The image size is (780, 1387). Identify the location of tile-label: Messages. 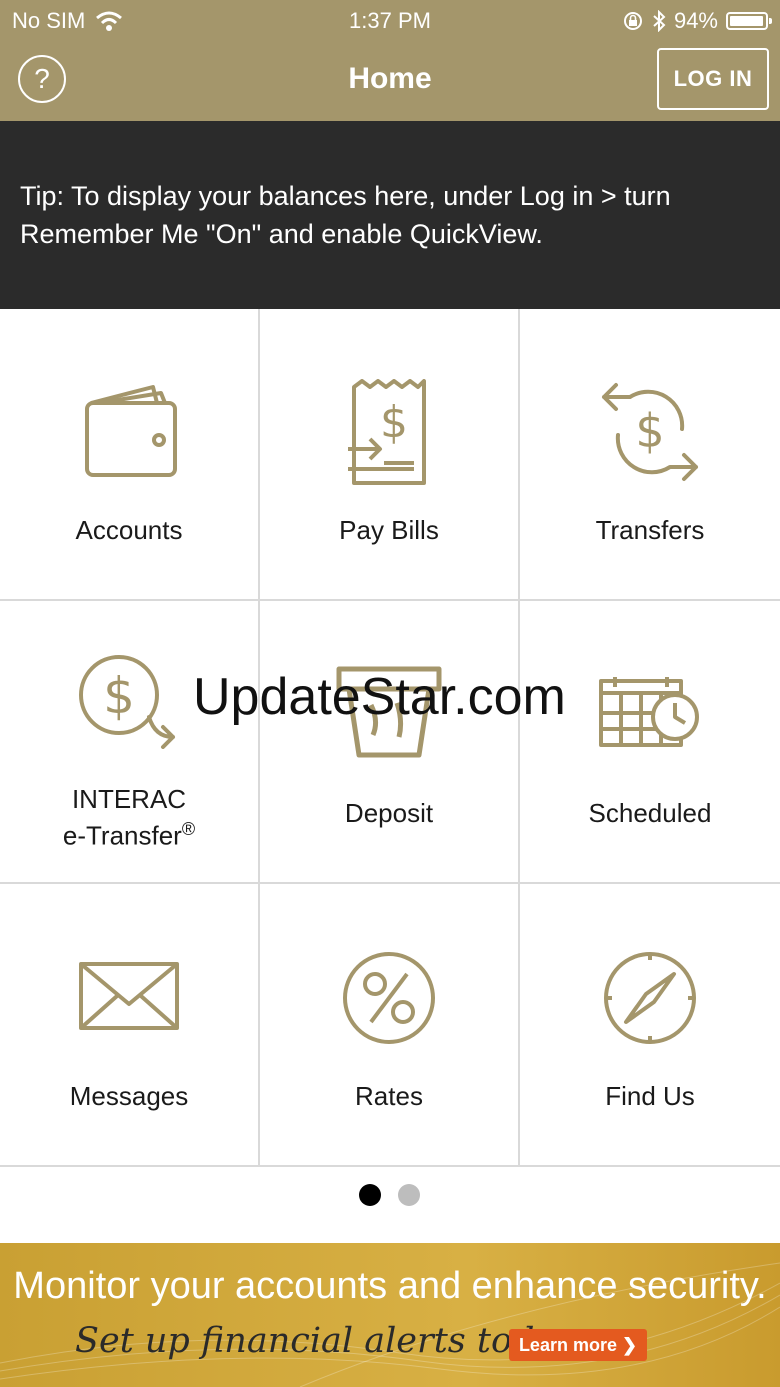
(129, 1096).